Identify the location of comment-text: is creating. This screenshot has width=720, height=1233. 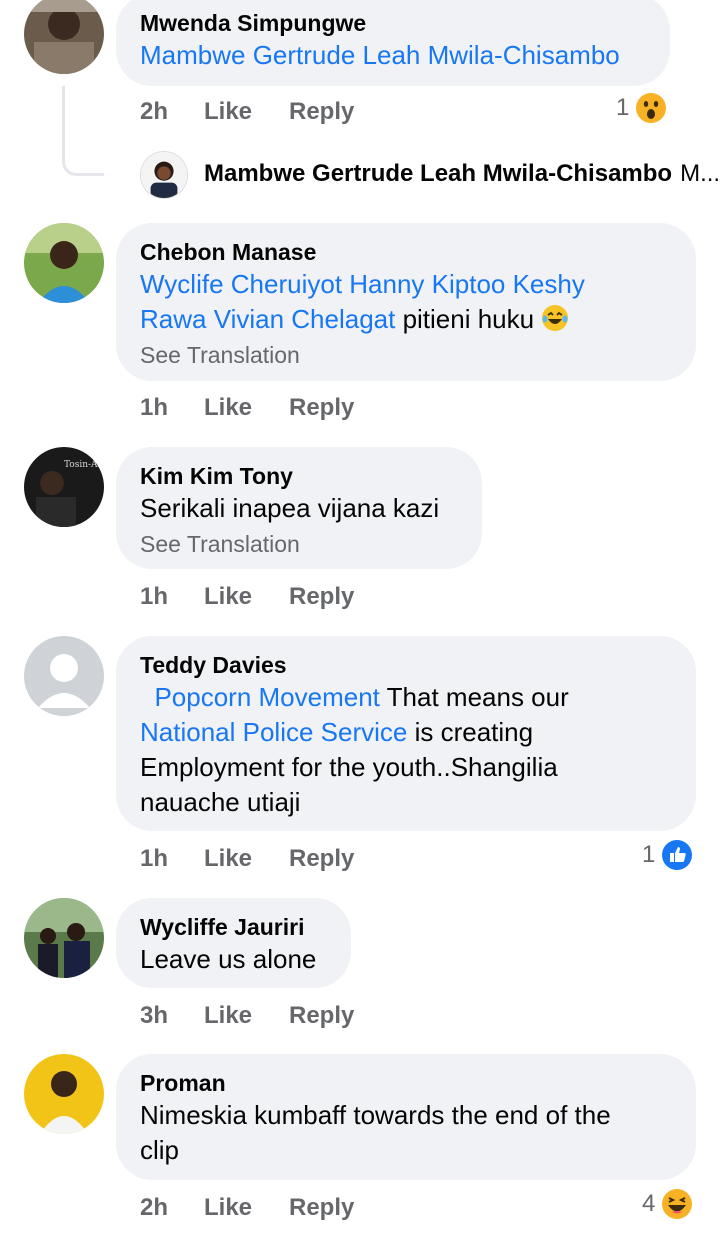
(470, 732).